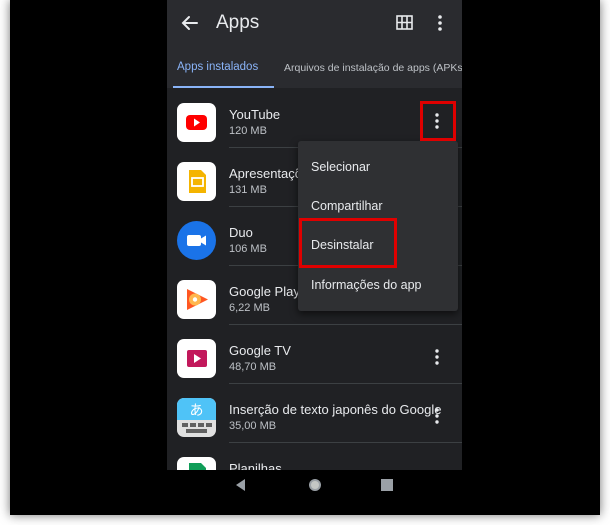 Image resolution: width=610 pixels, height=525 pixels. I want to click on home-circle-icon, so click(315, 485).